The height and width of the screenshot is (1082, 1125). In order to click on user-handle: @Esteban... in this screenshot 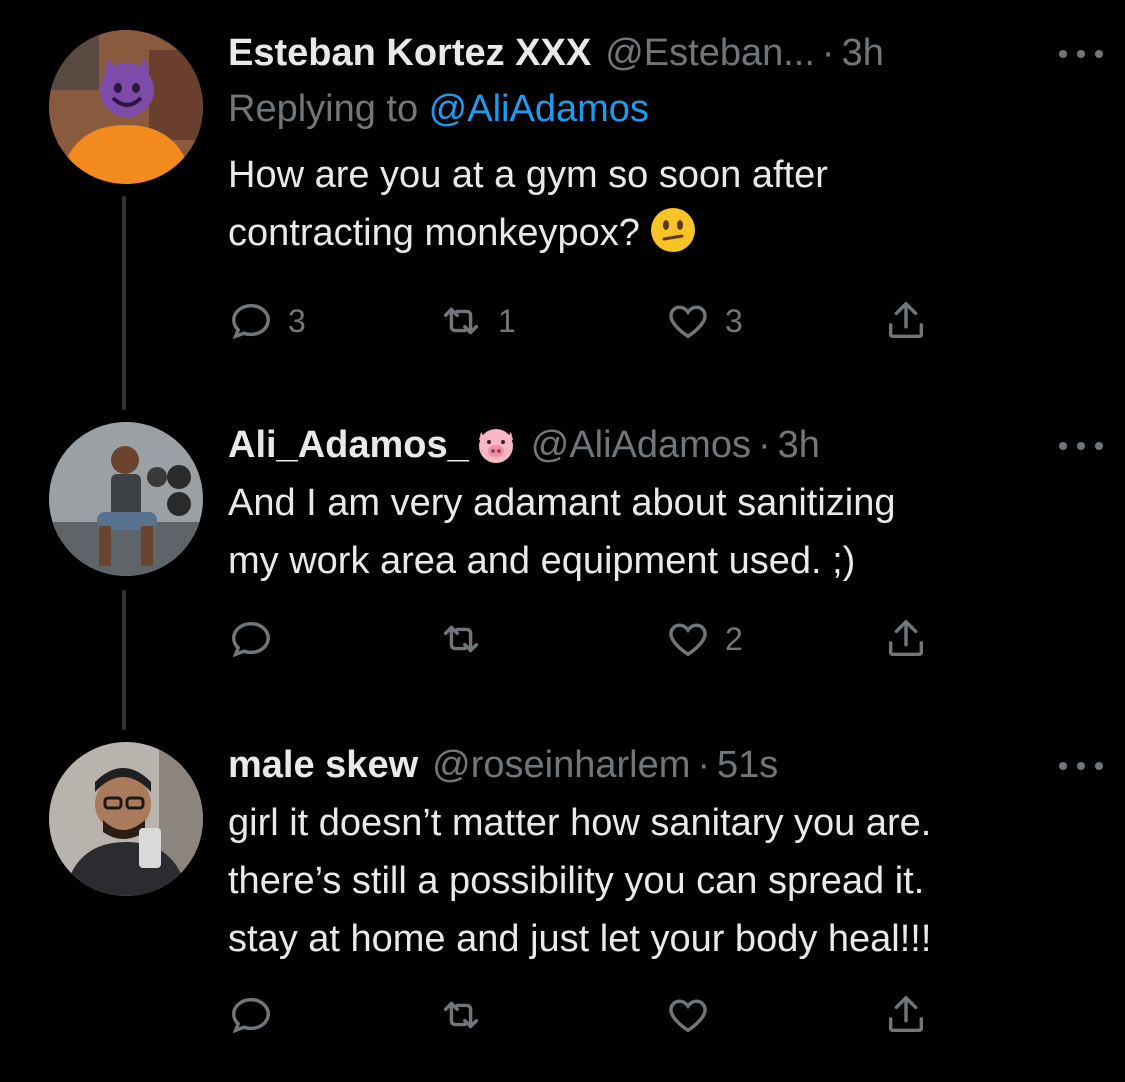, I will do `click(710, 53)`.